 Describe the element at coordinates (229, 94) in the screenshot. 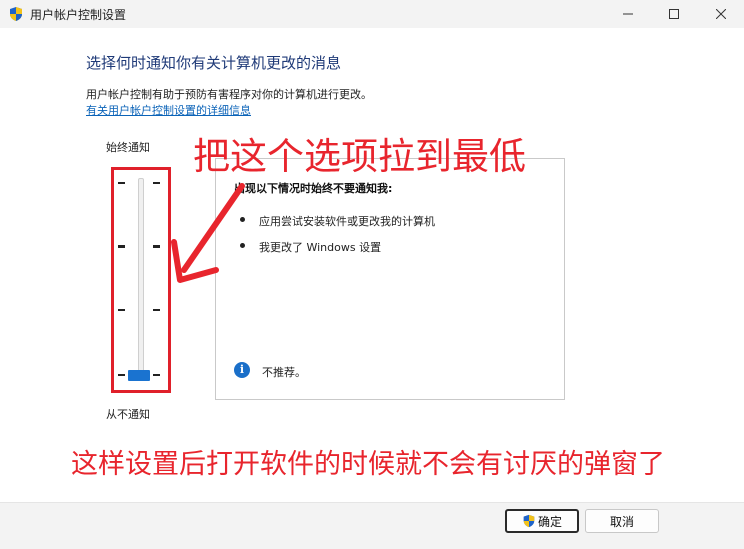

I see `description-text: 用户帐户控制有助于预防有害程序对你的计算机进行更改。` at that location.